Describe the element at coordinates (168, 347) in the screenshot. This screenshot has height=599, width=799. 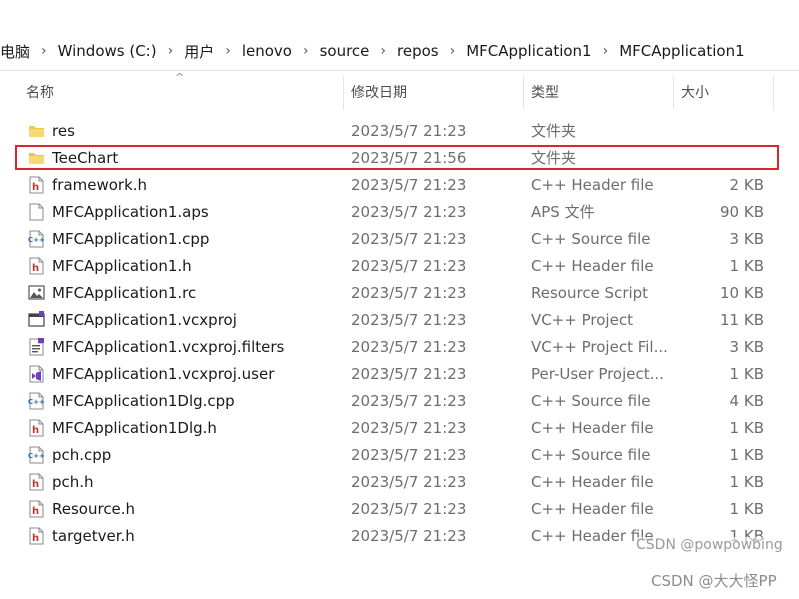
I see `file-name: MFCApplication1.vcxproj.filters` at that location.